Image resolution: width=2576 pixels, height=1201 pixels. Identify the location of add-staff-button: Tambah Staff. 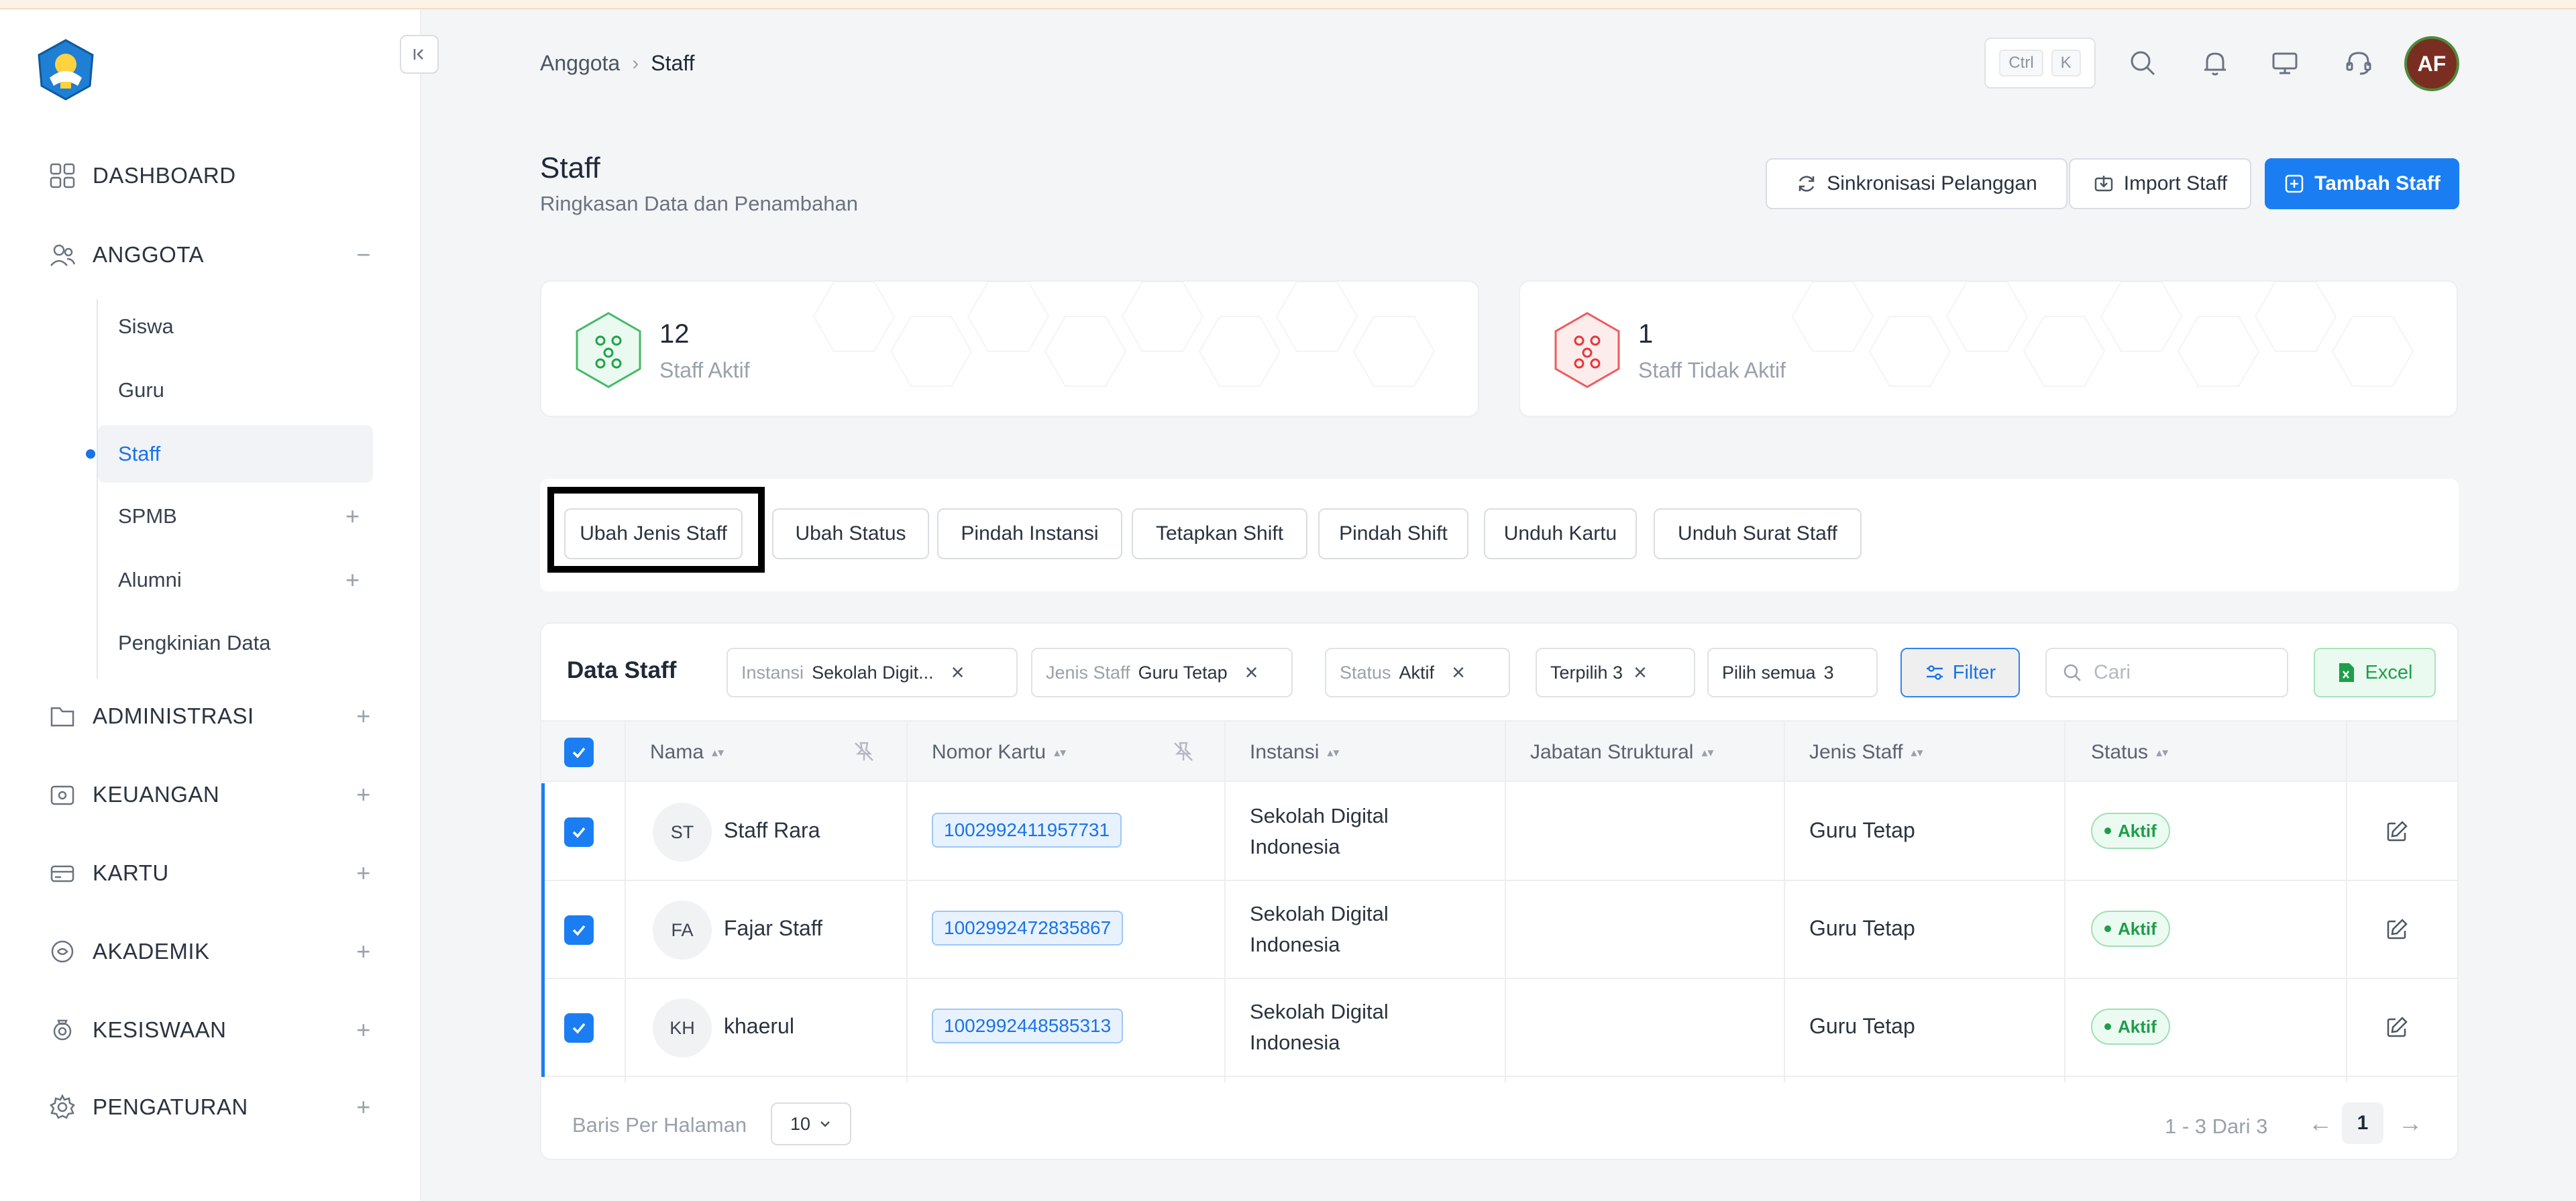
(2362, 183).